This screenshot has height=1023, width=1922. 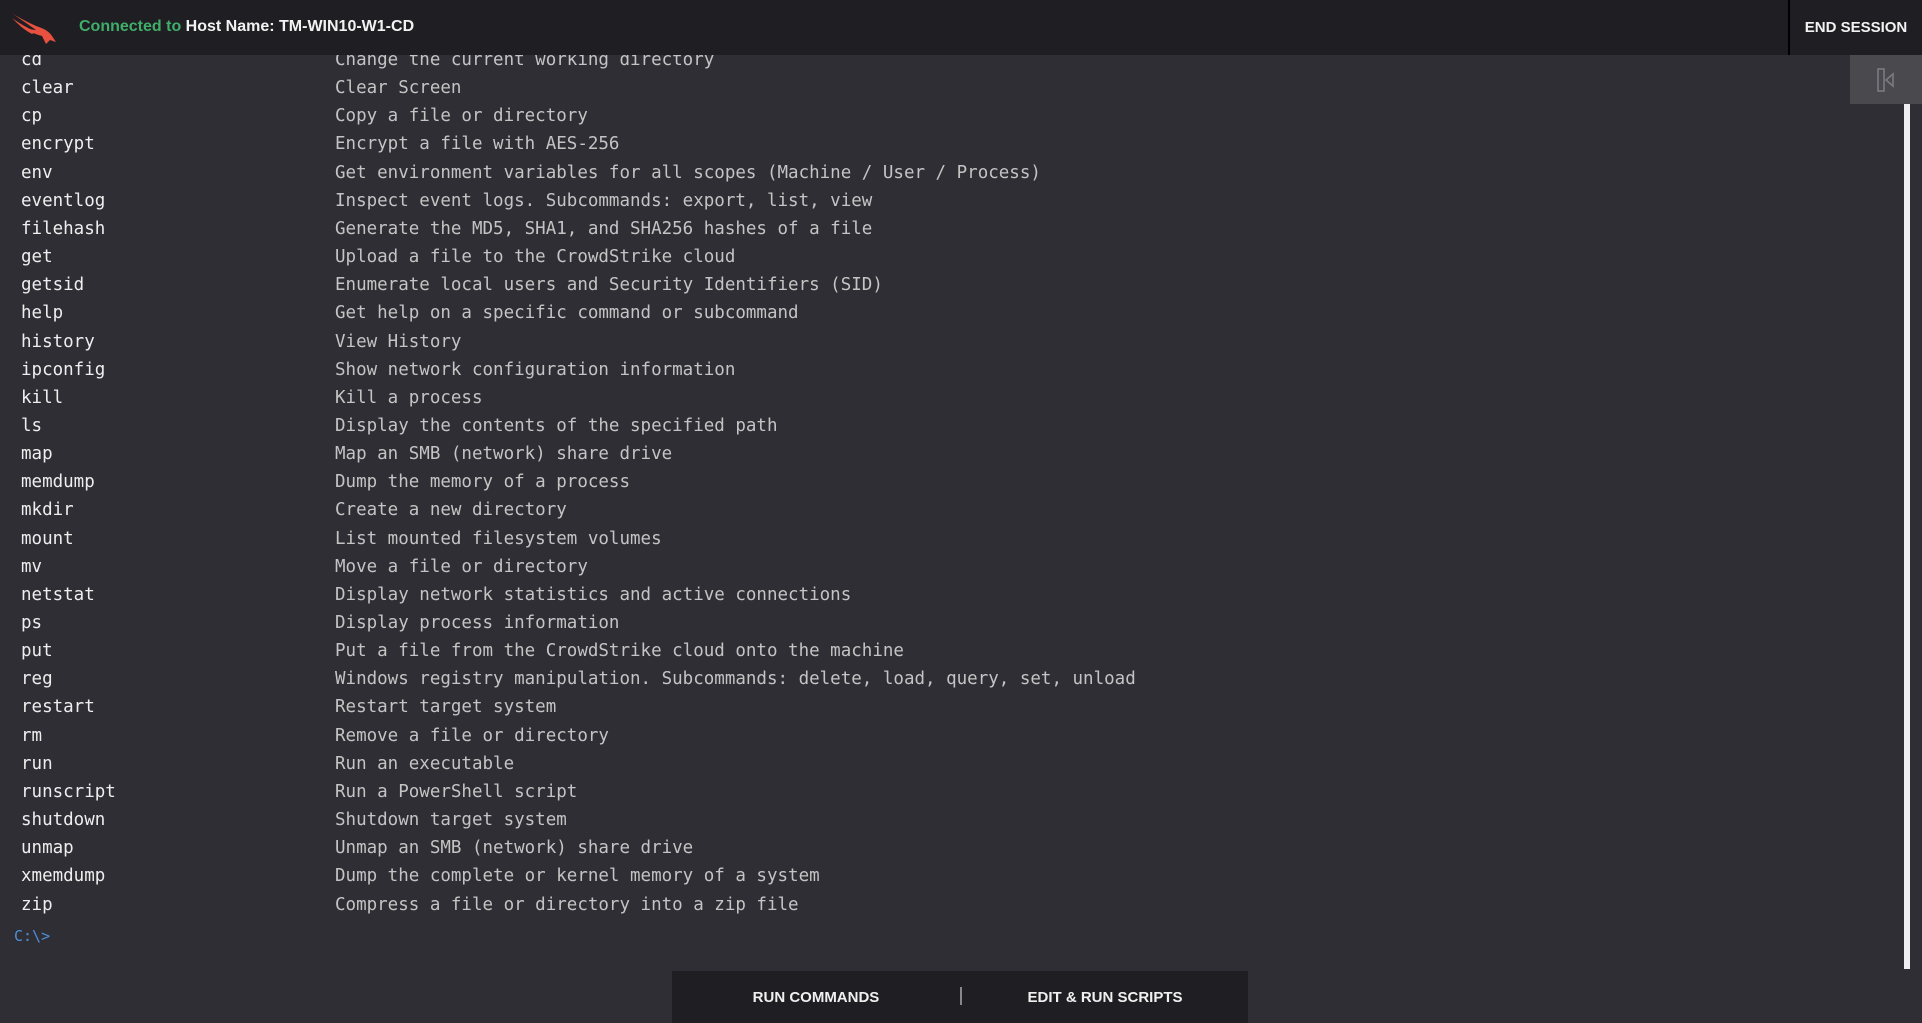 What do you see at coordinates (1856, 27) in the screenshot?
I see `end-session-button: END SESSION` at bounding box center [1856, 27].